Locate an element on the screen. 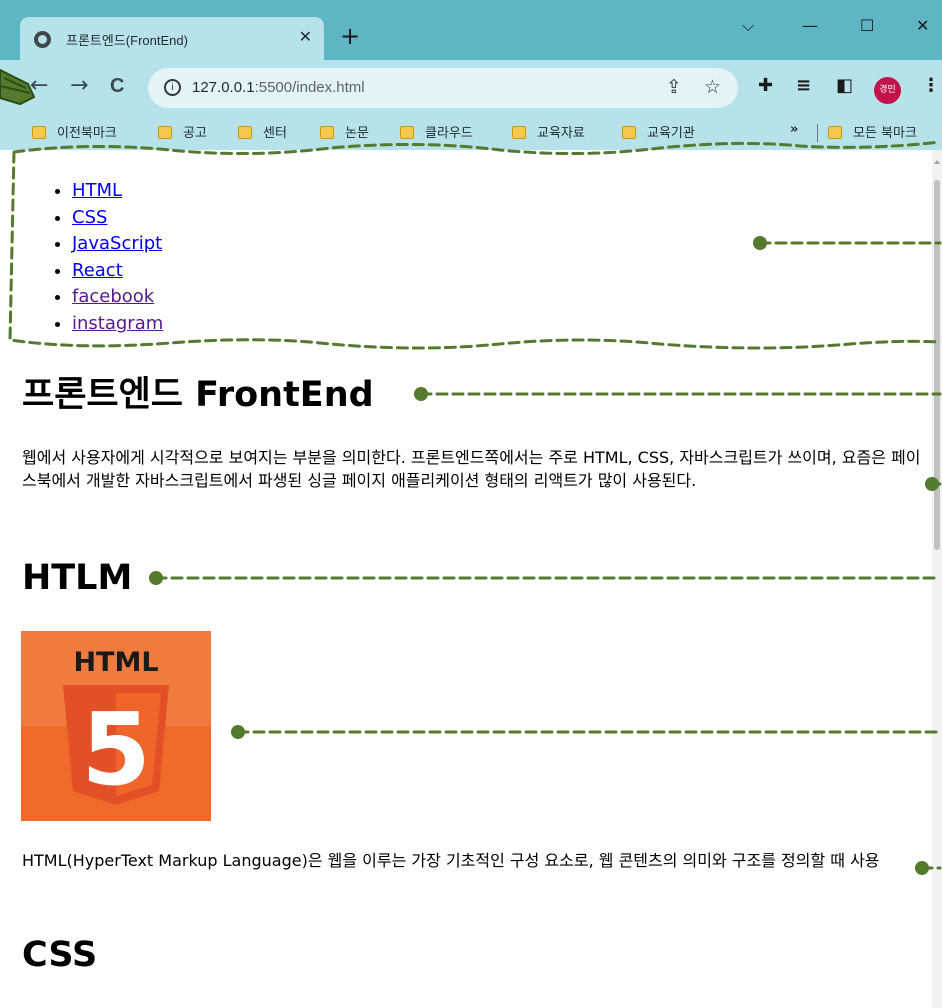  tab-strip: 프론트엔드(FrontEnd) ✕ + ⌵ — ☐ ✕ is located at coordinates (471, 31).